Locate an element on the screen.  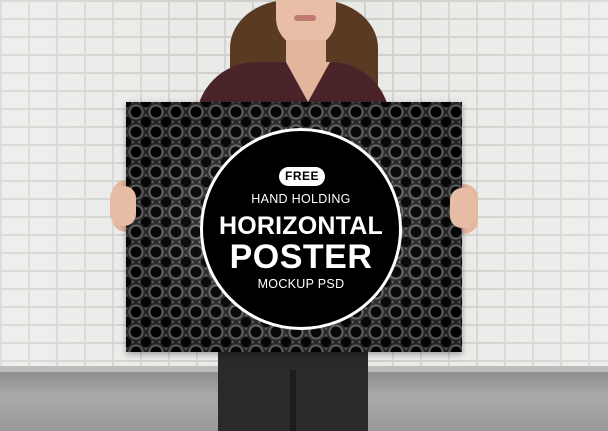
poster-line-hand-holding: HAND HOLDING is located at coordinates (301, 199).